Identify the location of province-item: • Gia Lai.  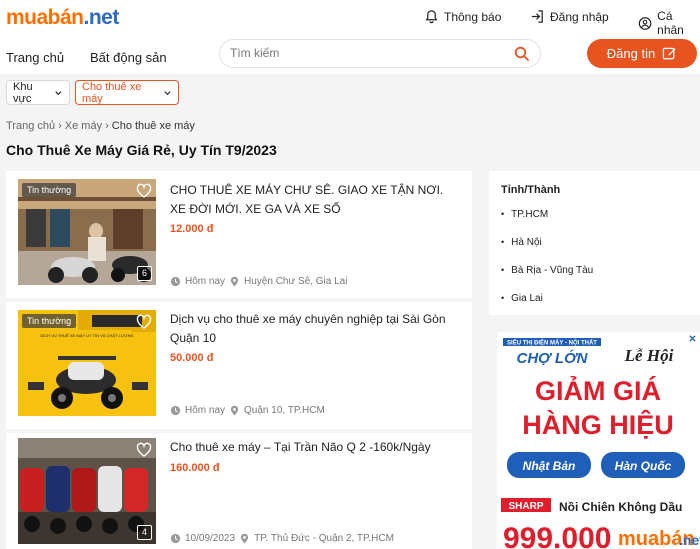
(522, 298).